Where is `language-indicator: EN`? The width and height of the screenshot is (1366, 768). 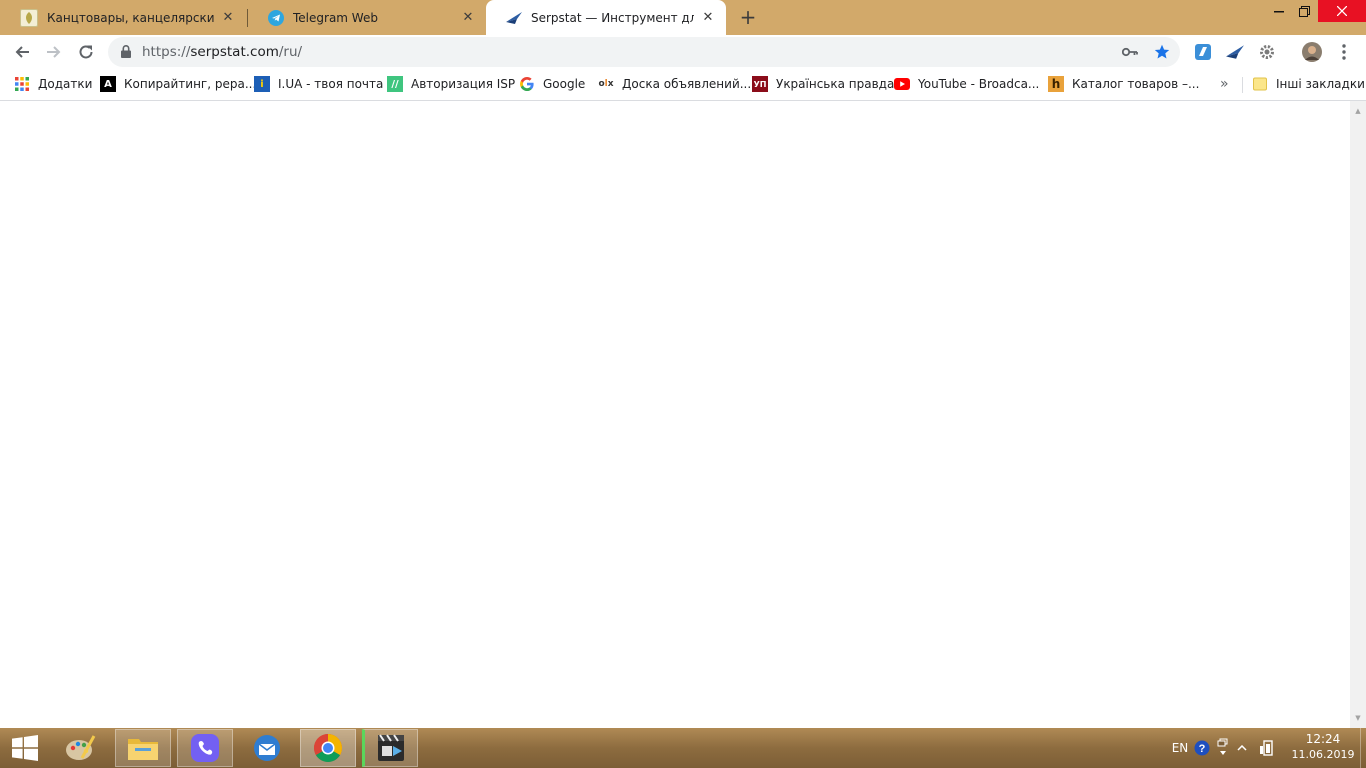
language-indicator: EN is located at coordinates (1180, 748).